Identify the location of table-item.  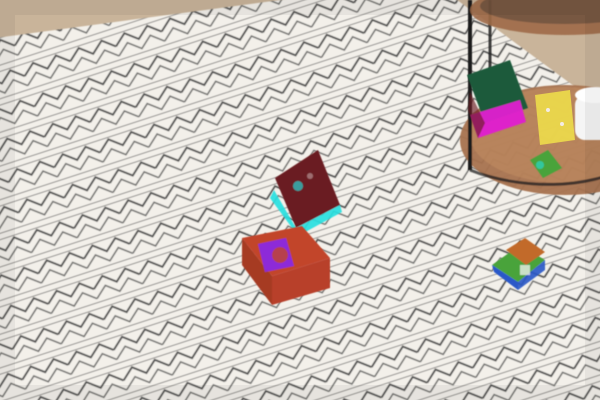
(555, 117).